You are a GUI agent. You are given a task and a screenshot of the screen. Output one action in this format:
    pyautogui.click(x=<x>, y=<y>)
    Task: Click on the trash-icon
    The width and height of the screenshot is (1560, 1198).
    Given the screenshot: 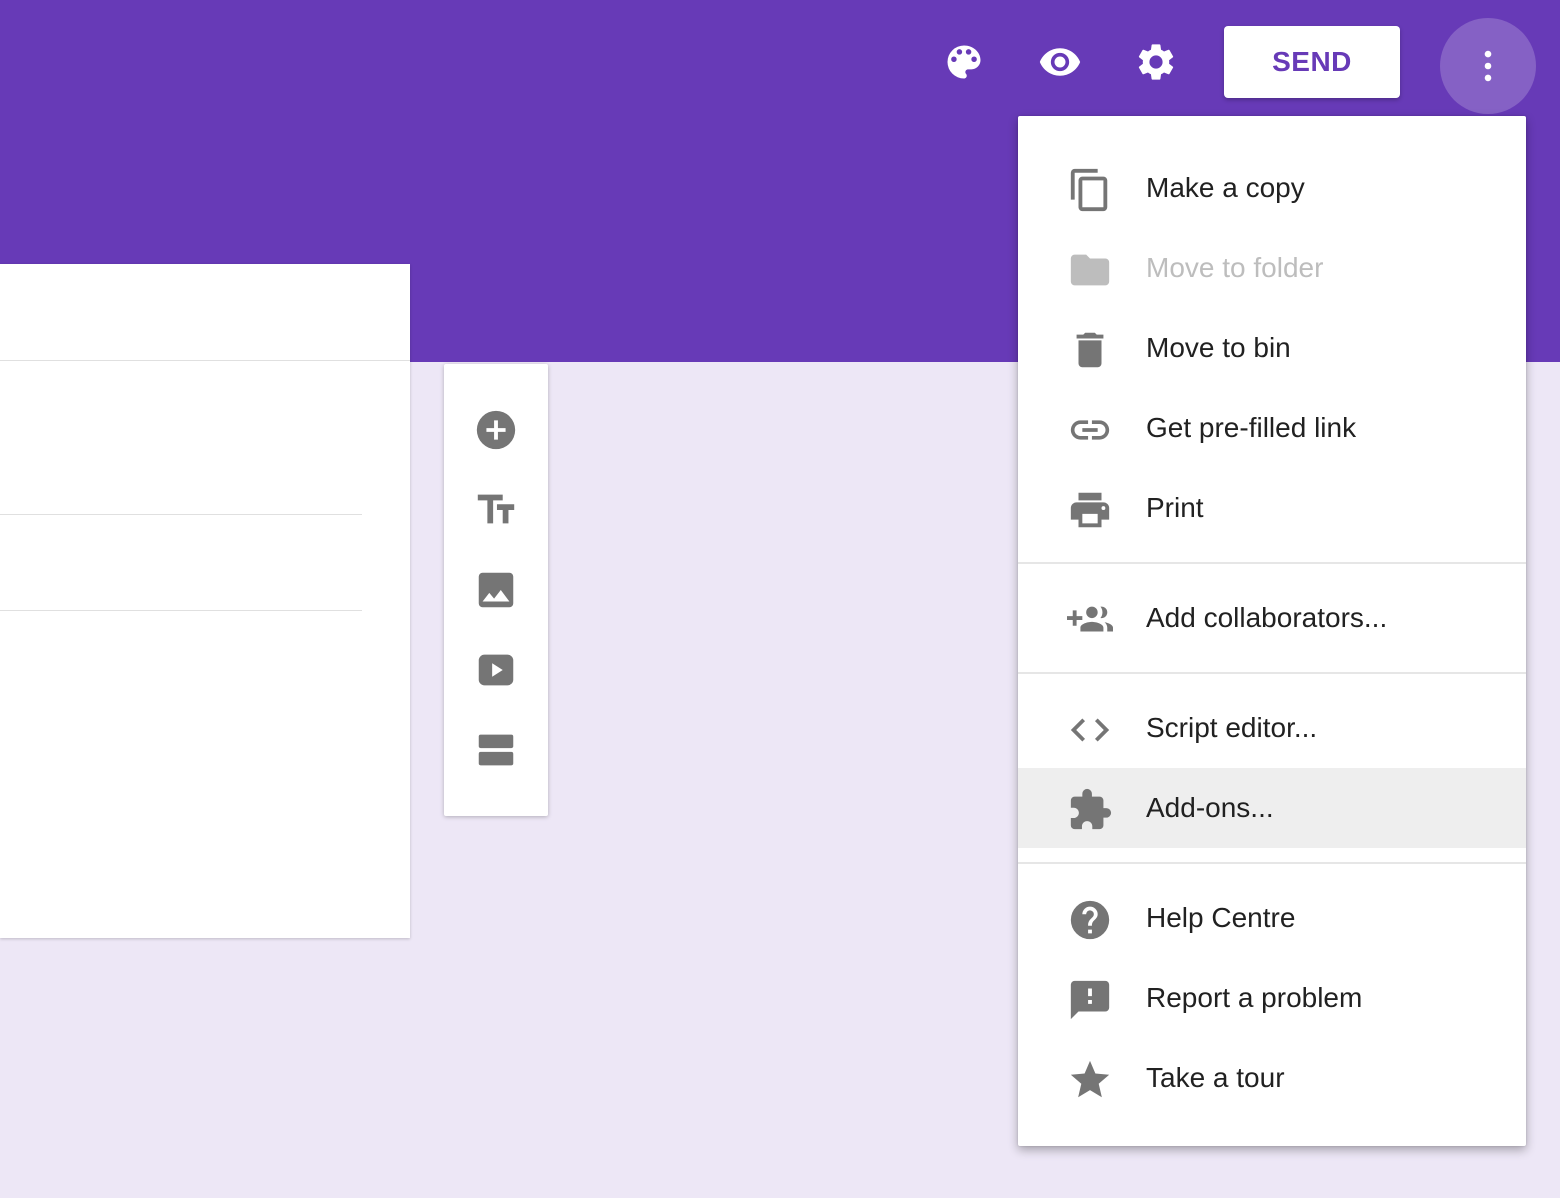 What is the action you would take?
    pyautogui.click(x=1090, y=350)
    